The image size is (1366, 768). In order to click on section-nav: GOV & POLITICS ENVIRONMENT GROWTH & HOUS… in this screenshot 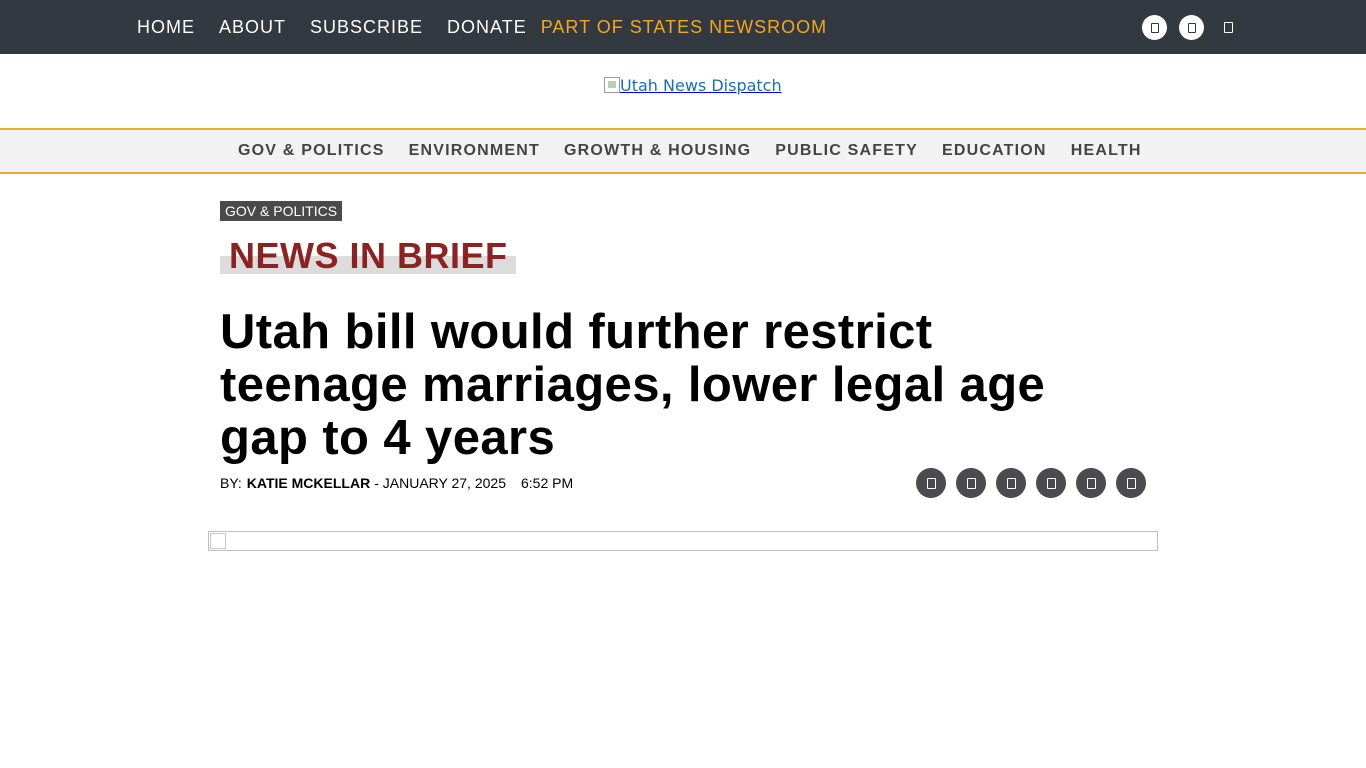, I will do `click(683, 151)`.